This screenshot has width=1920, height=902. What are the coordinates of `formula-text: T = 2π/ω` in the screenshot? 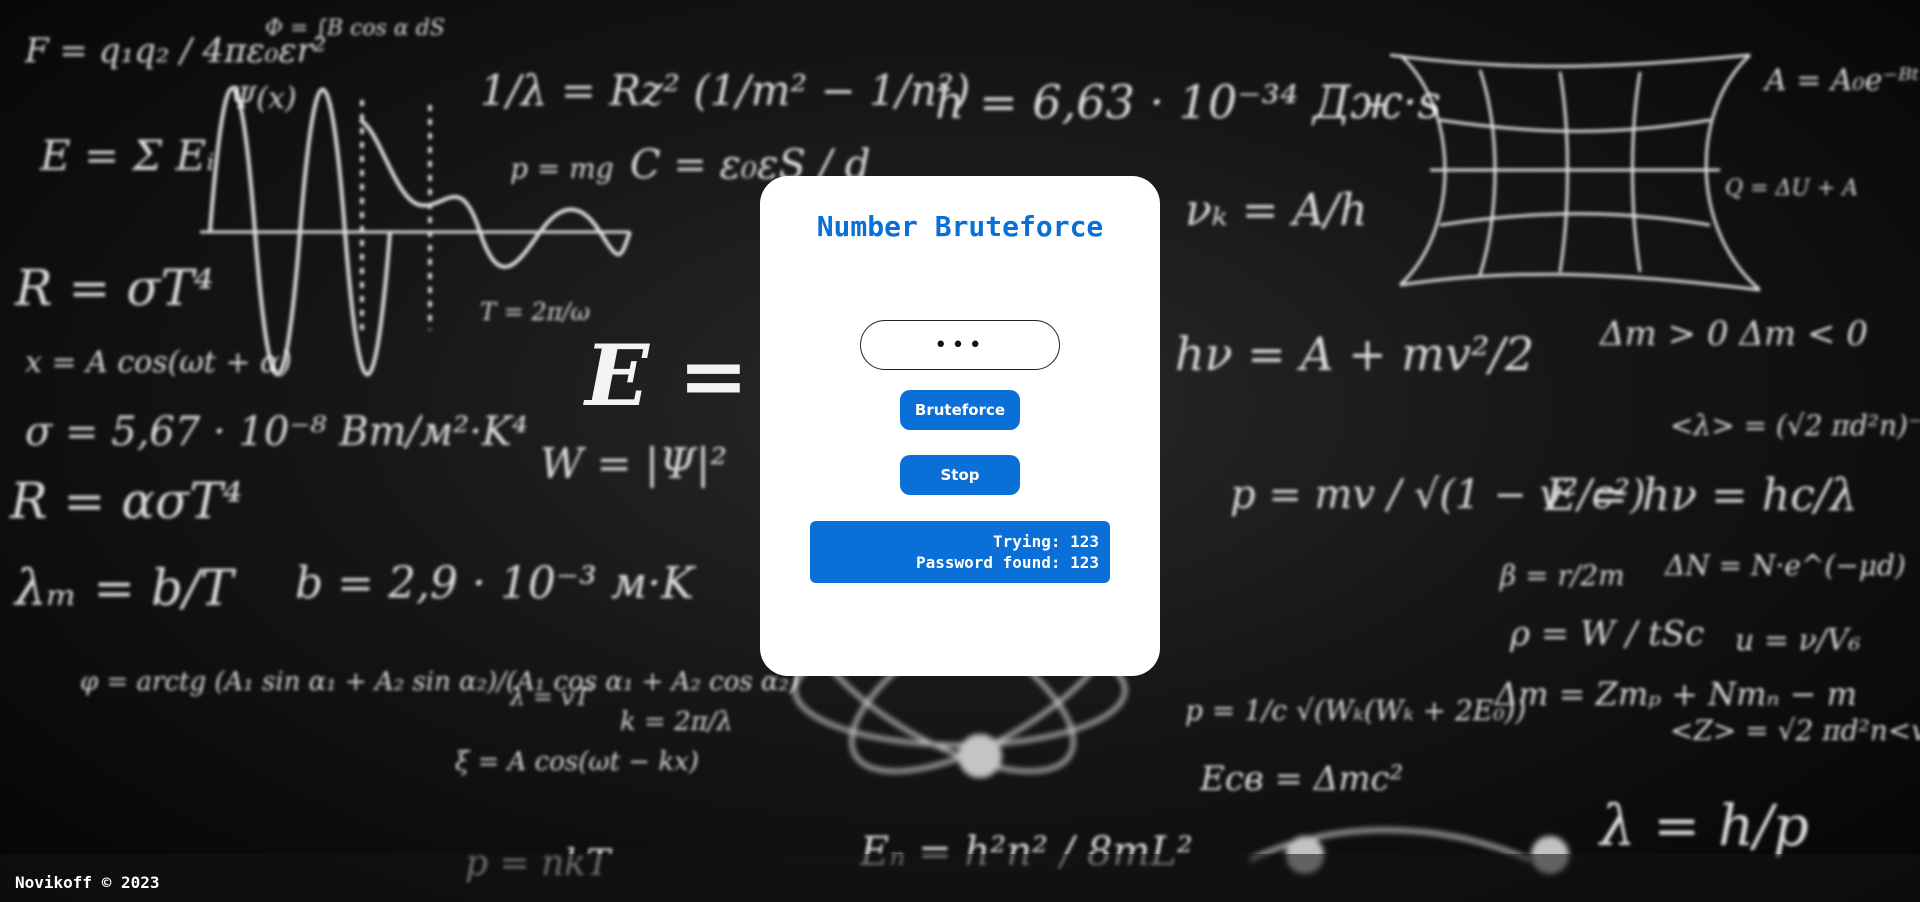 It's located at (535, 312).